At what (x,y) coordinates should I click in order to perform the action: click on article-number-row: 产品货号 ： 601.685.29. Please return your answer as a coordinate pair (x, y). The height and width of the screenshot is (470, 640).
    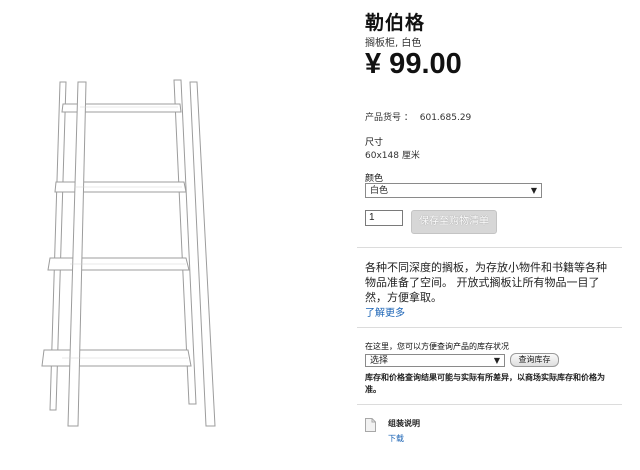
    Looking at the image, I should click on (418, 116).